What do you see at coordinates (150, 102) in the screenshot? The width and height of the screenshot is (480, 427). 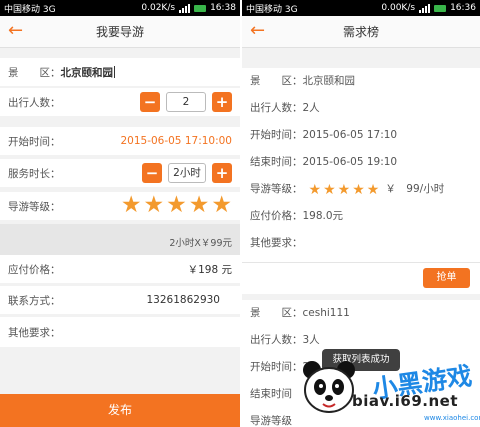 I see `people-minus-button: −` at bounding box center [150, 102].